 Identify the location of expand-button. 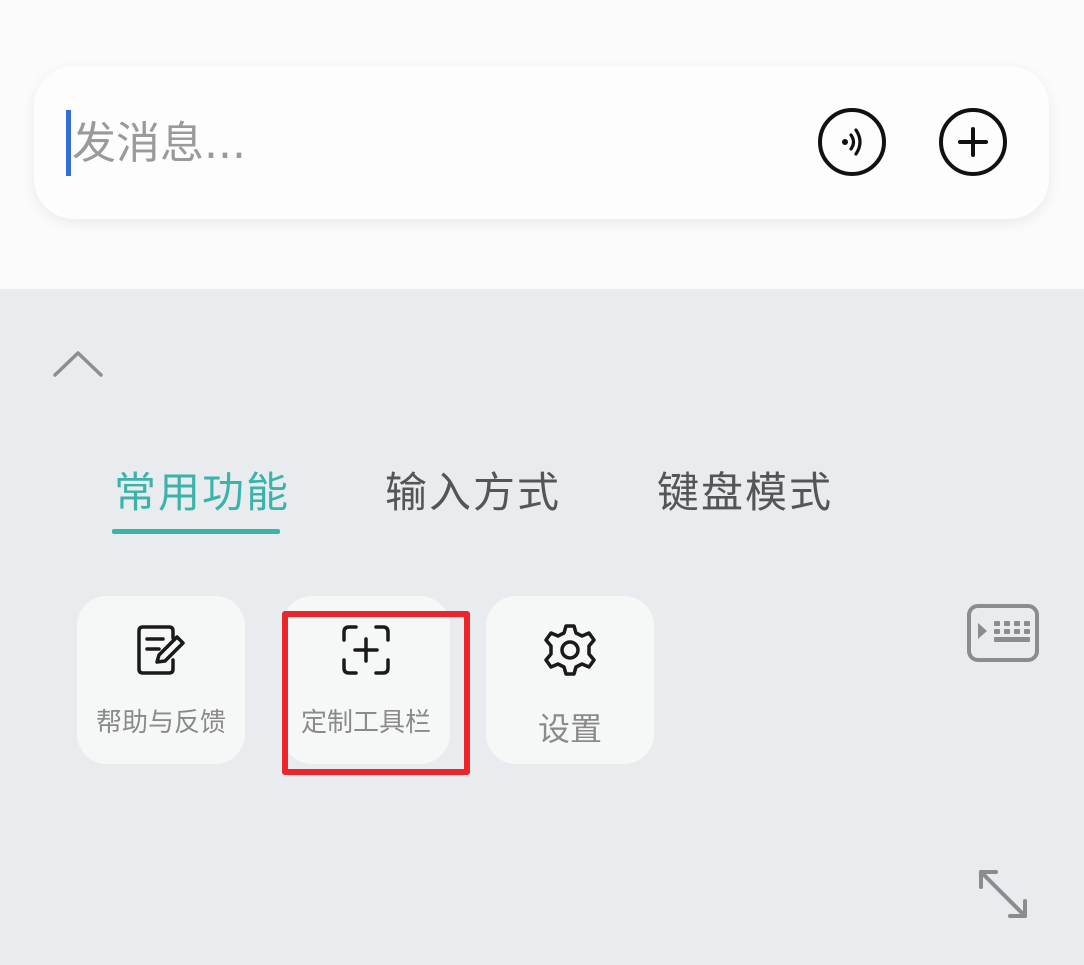
(1003, 894).